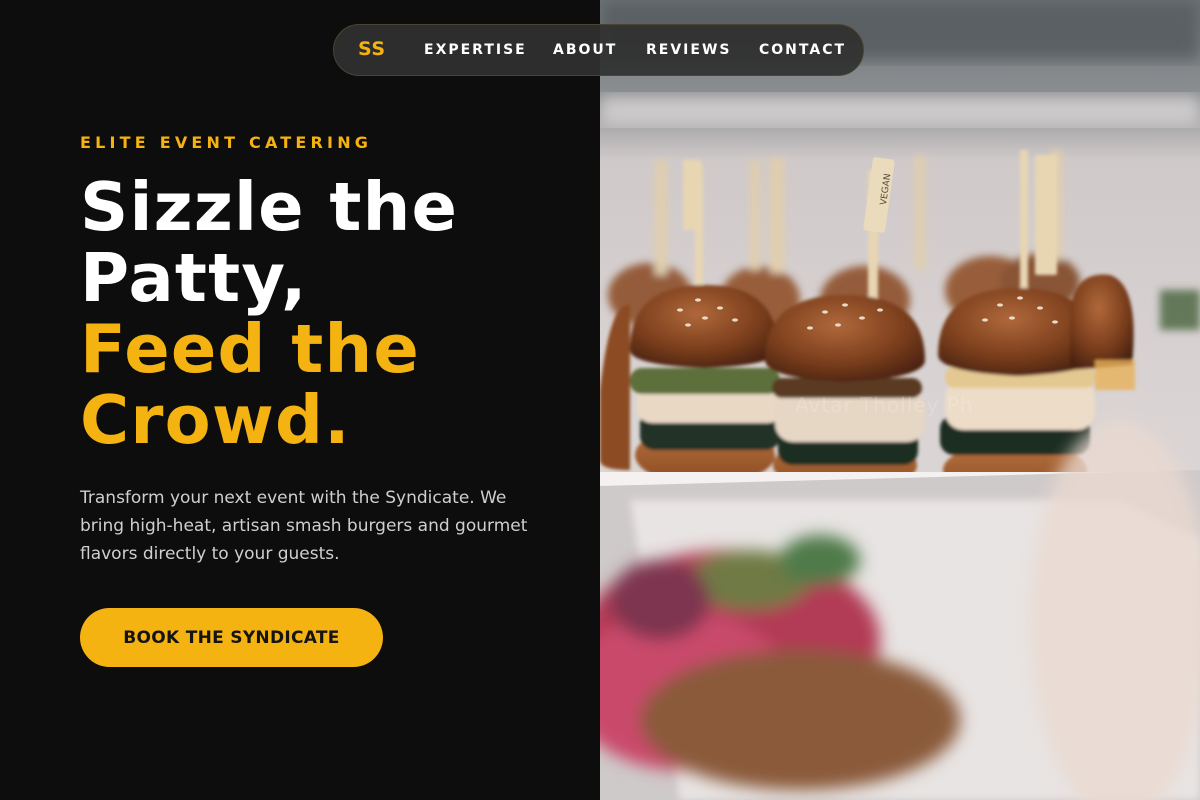  What do you see at coordinates (194, 278) in the screenshot?
I see `headline-line-2: Patty,` at bounding box center [194, 278].